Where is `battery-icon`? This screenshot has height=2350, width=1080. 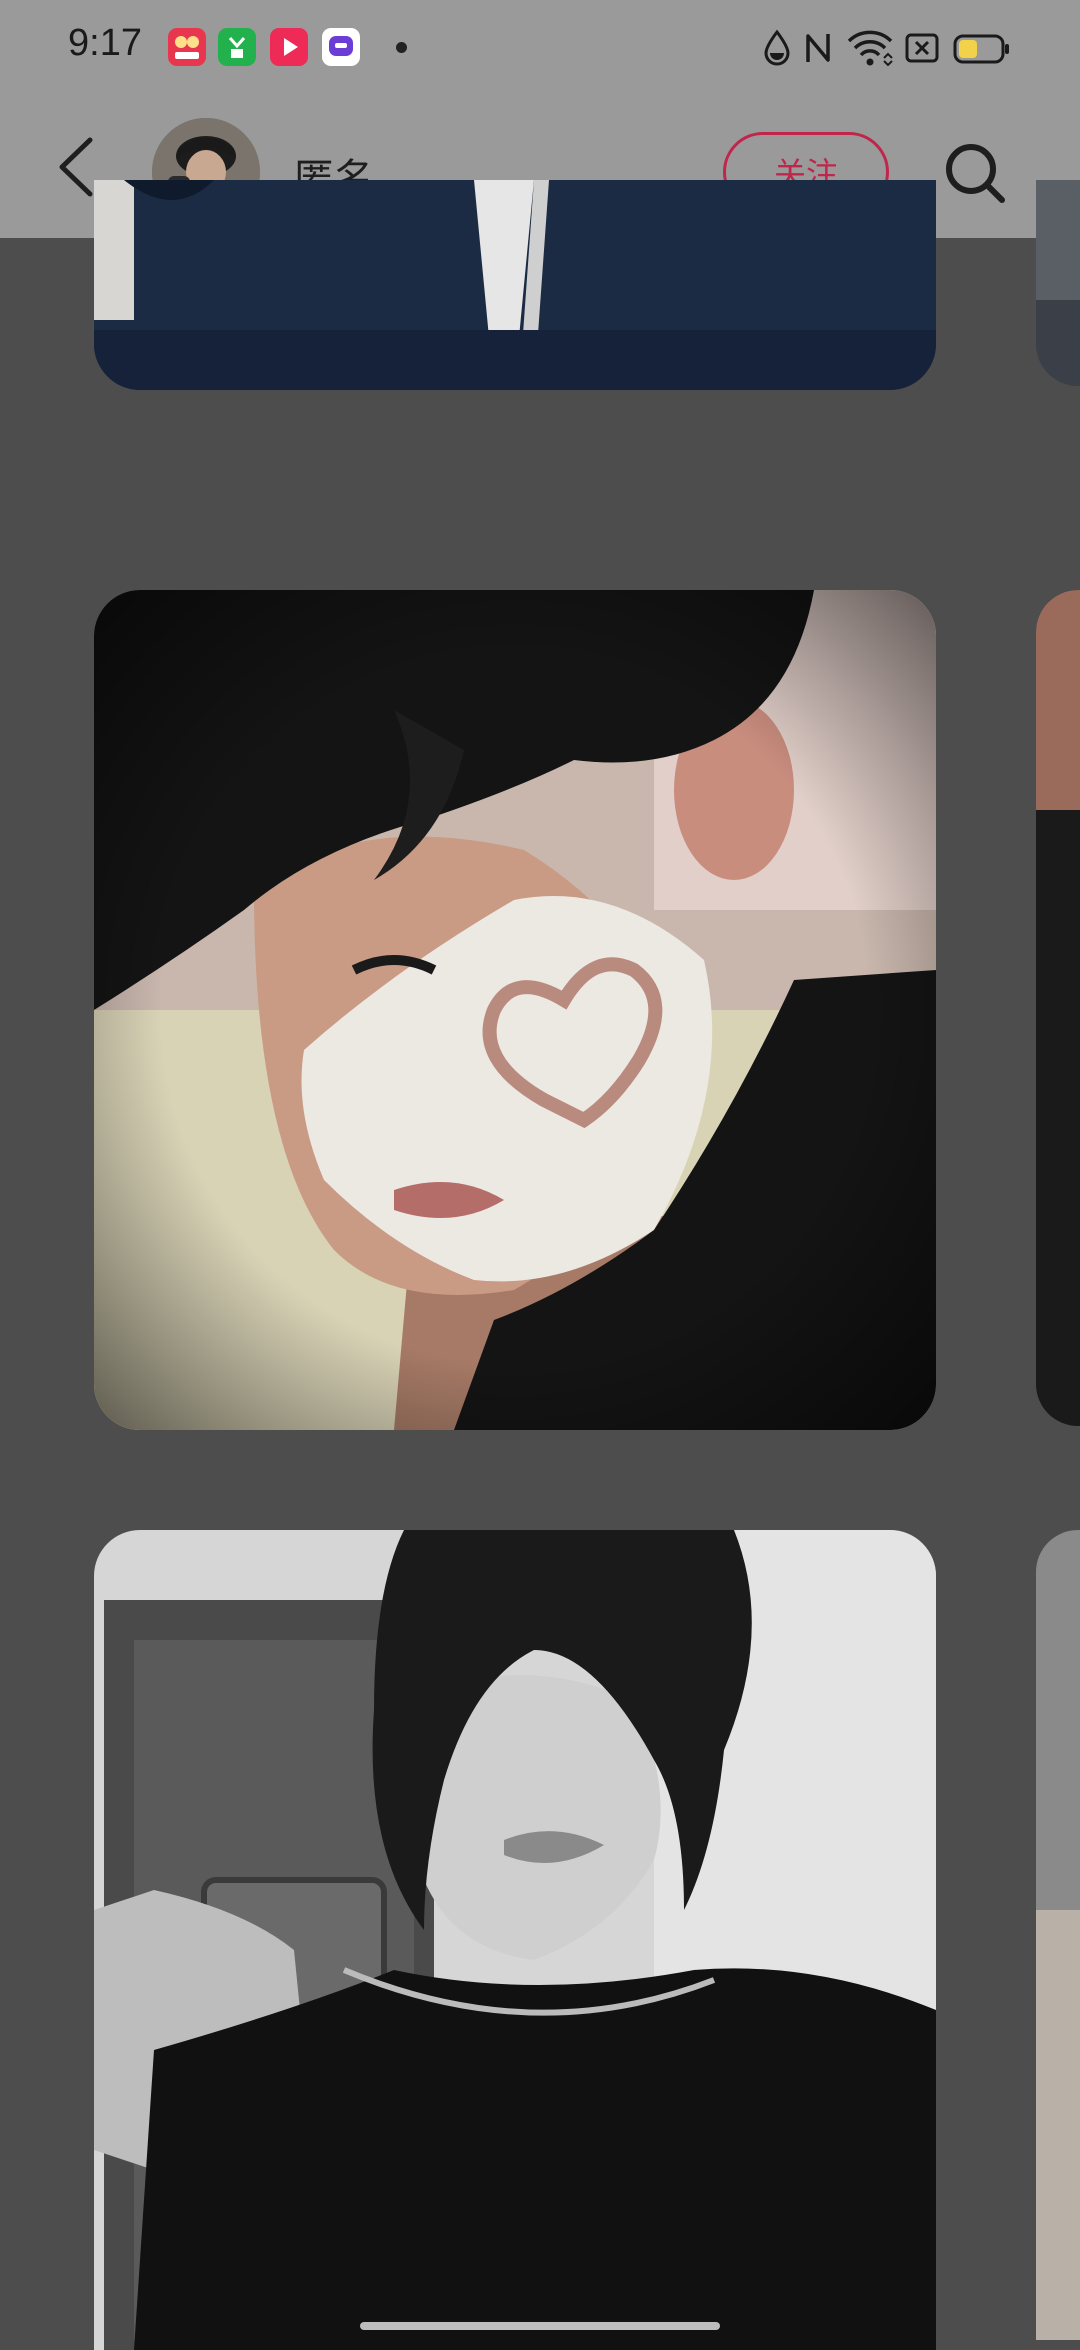
battery-icon is located at coordinates (981, 49).